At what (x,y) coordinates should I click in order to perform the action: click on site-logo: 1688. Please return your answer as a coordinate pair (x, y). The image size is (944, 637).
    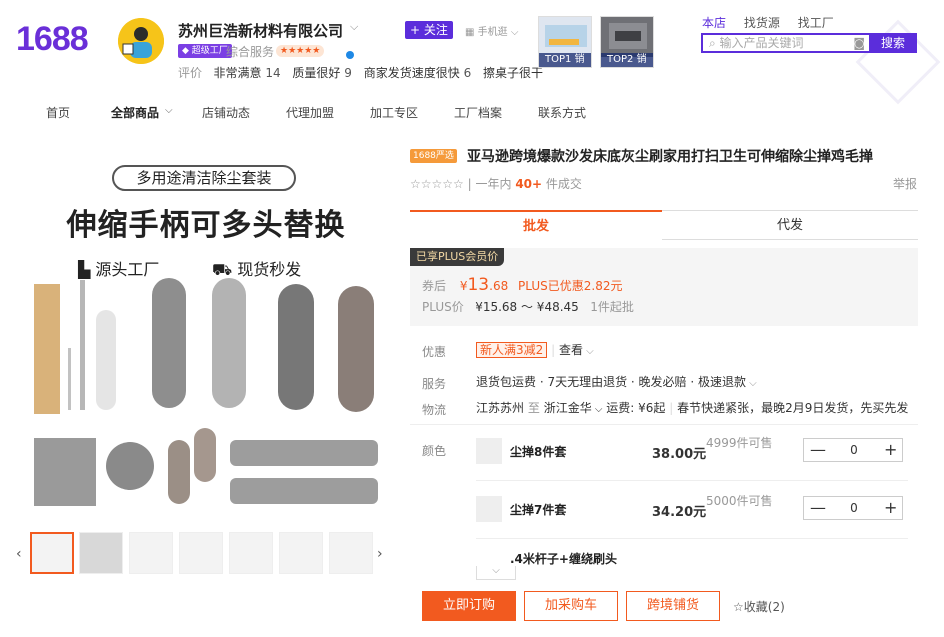
    Looking at the image, I should click on (52, 39).